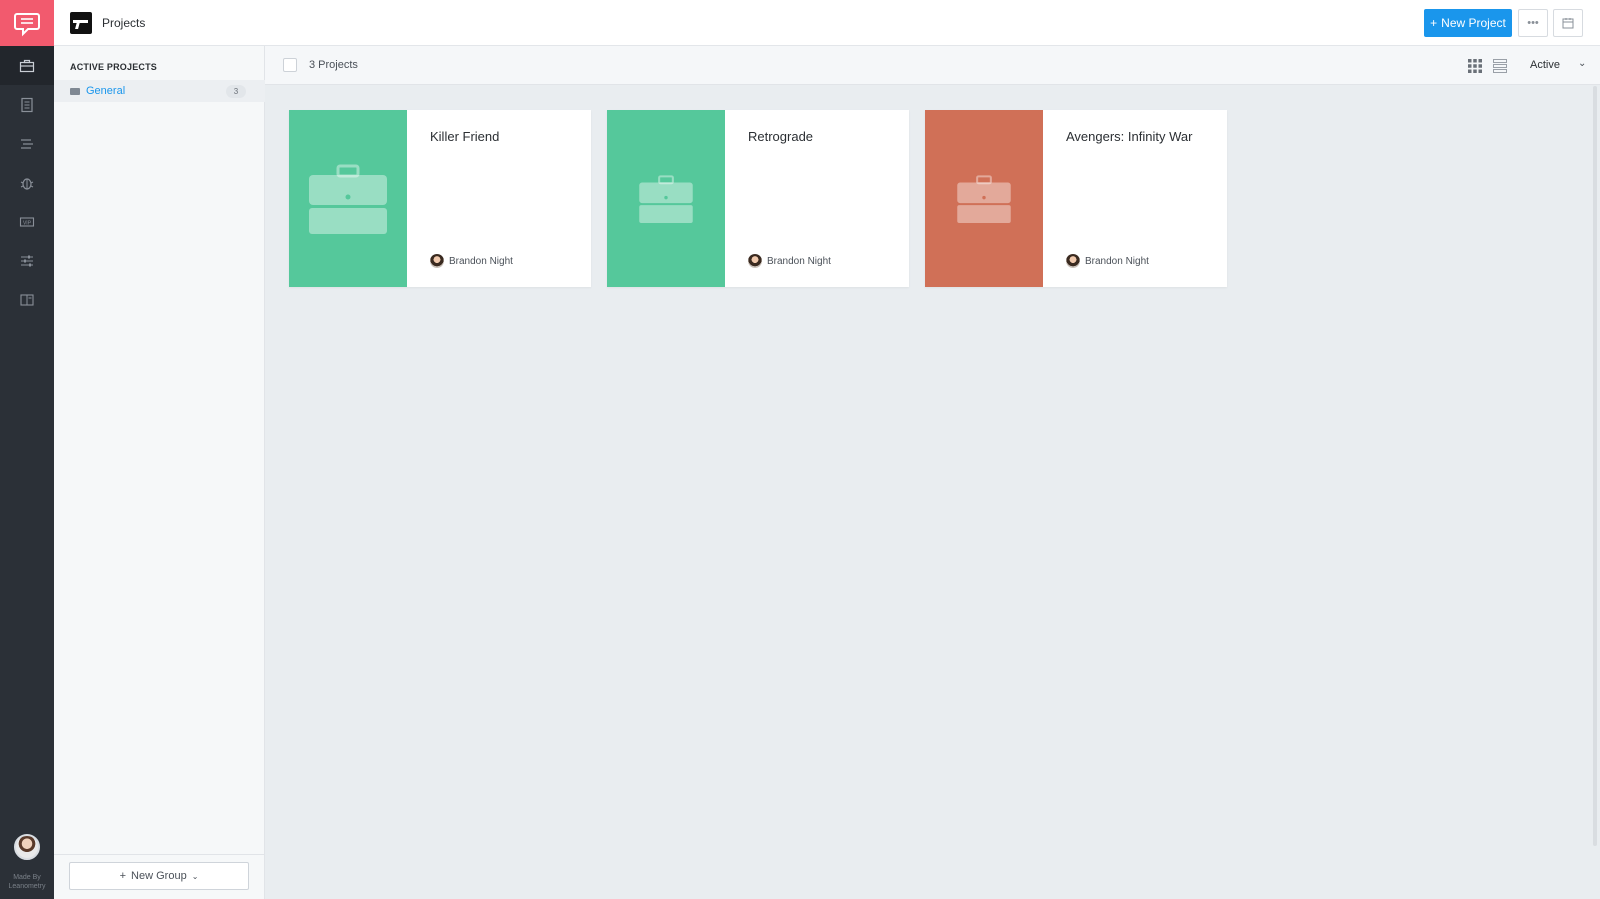 This screenshot has width=1600, height=899. I want to click on svg-text: VIP, so click(27, 223).